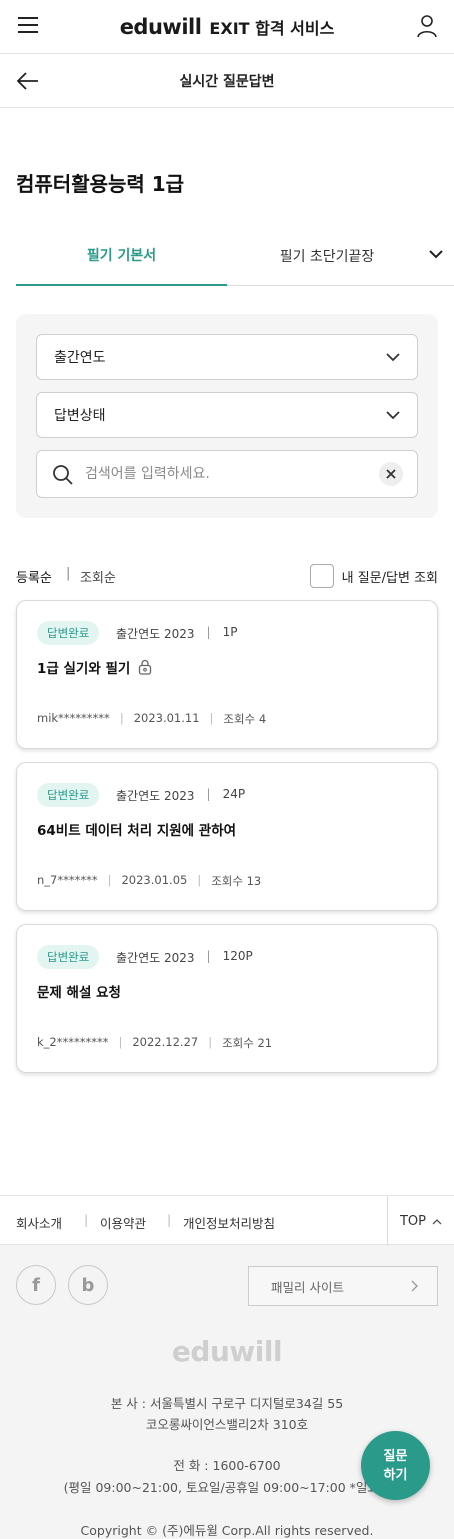 The image size is (454, 1539). I want to click on my-questions-toggle: 내 질문/답변 조회, so click(373, 576).